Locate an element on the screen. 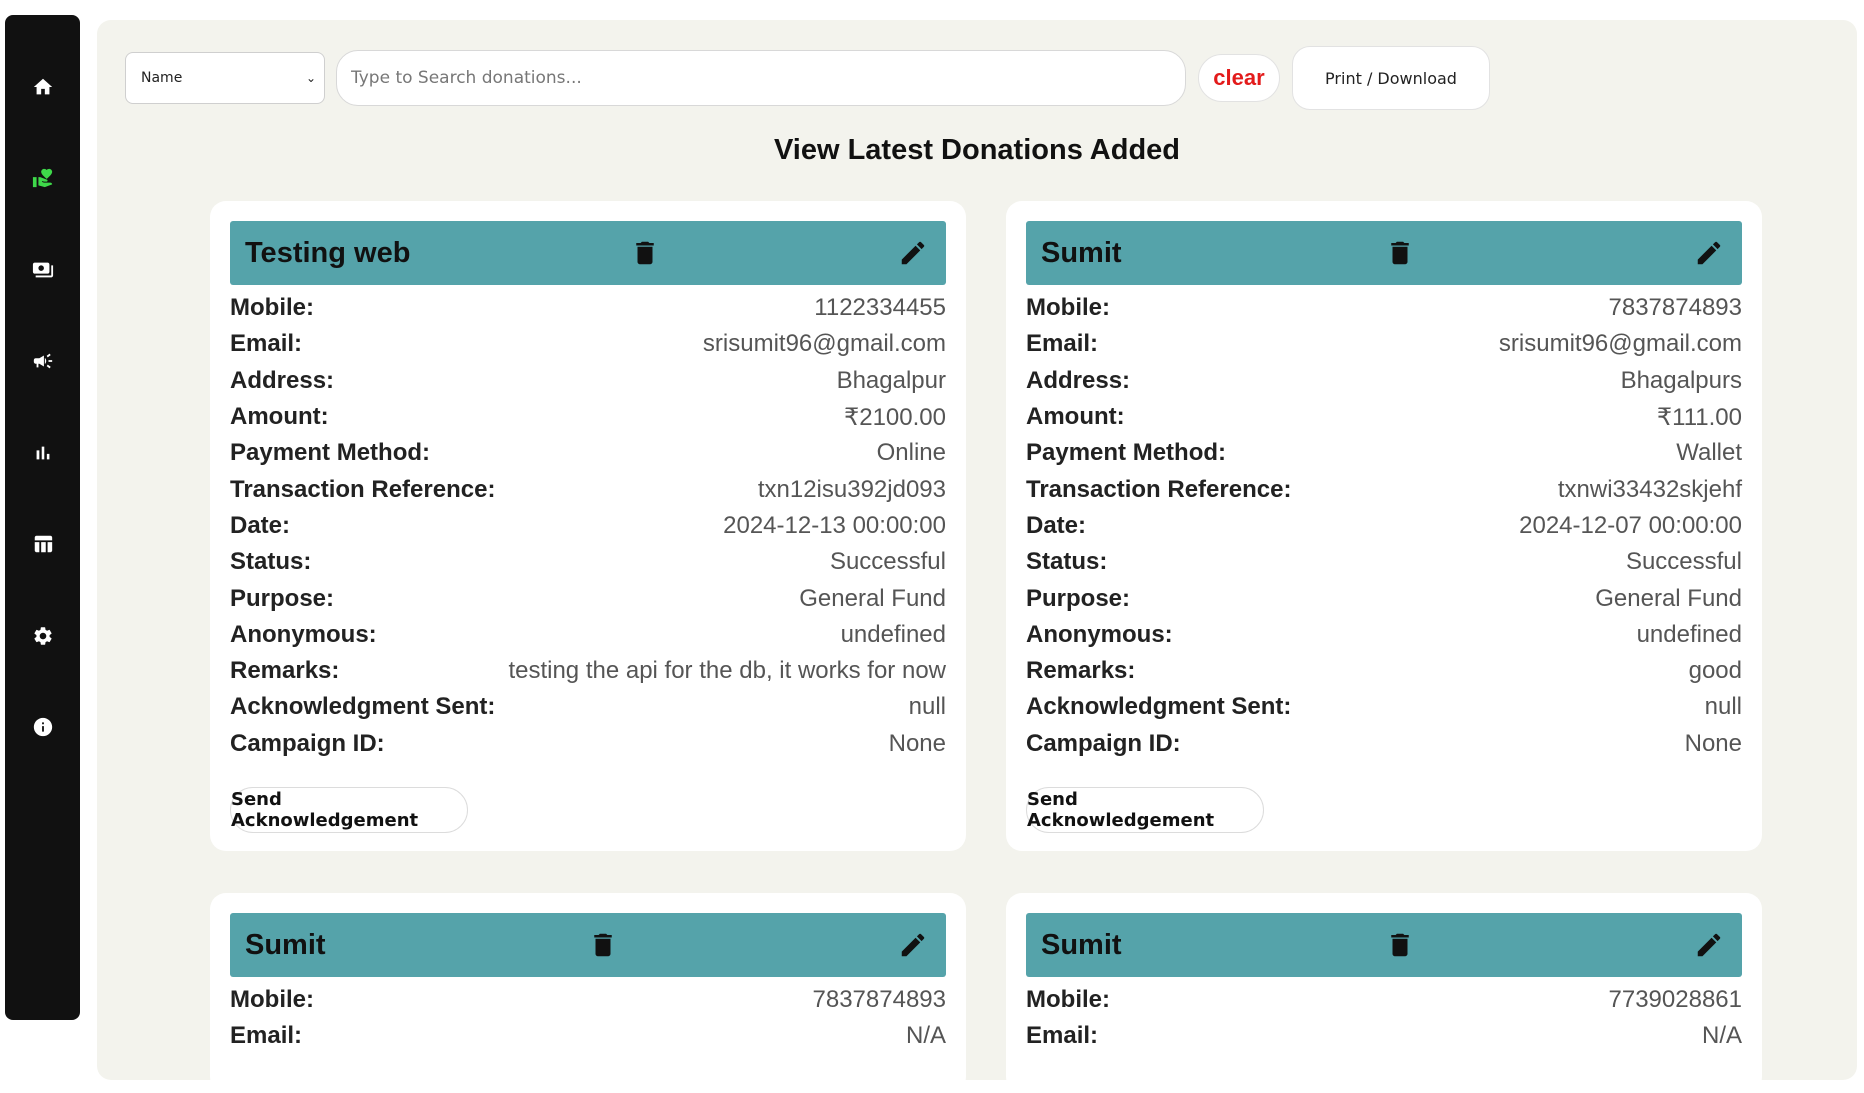  detail-row-mobile: Mobile: 1122334455 is located at coordinates (588, 308).